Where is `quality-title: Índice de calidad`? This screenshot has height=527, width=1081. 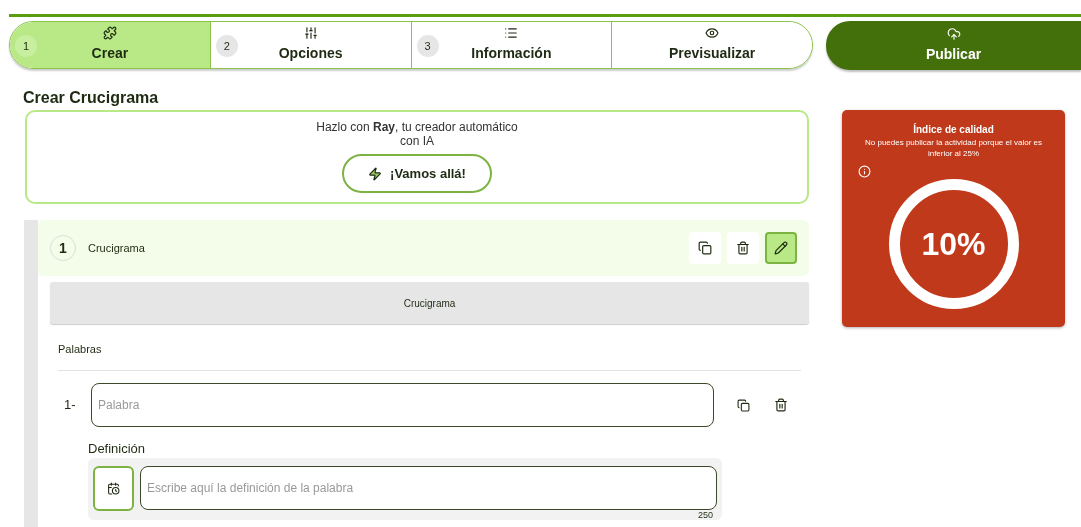 quality-title: Índice de calidad is located at coordinates (953, 129).